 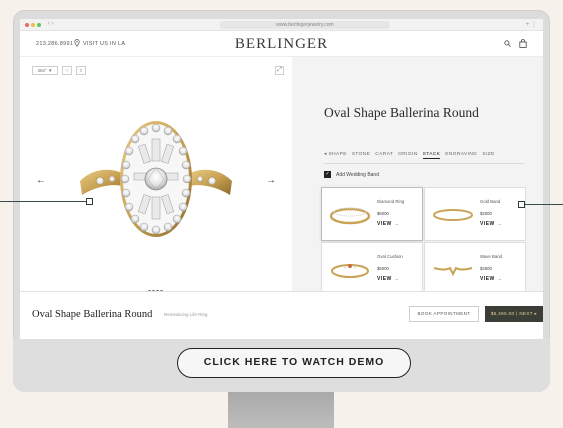 I want to click on browser-nav-arrows-icon: ‹ ›, so click(x=51, y=24).